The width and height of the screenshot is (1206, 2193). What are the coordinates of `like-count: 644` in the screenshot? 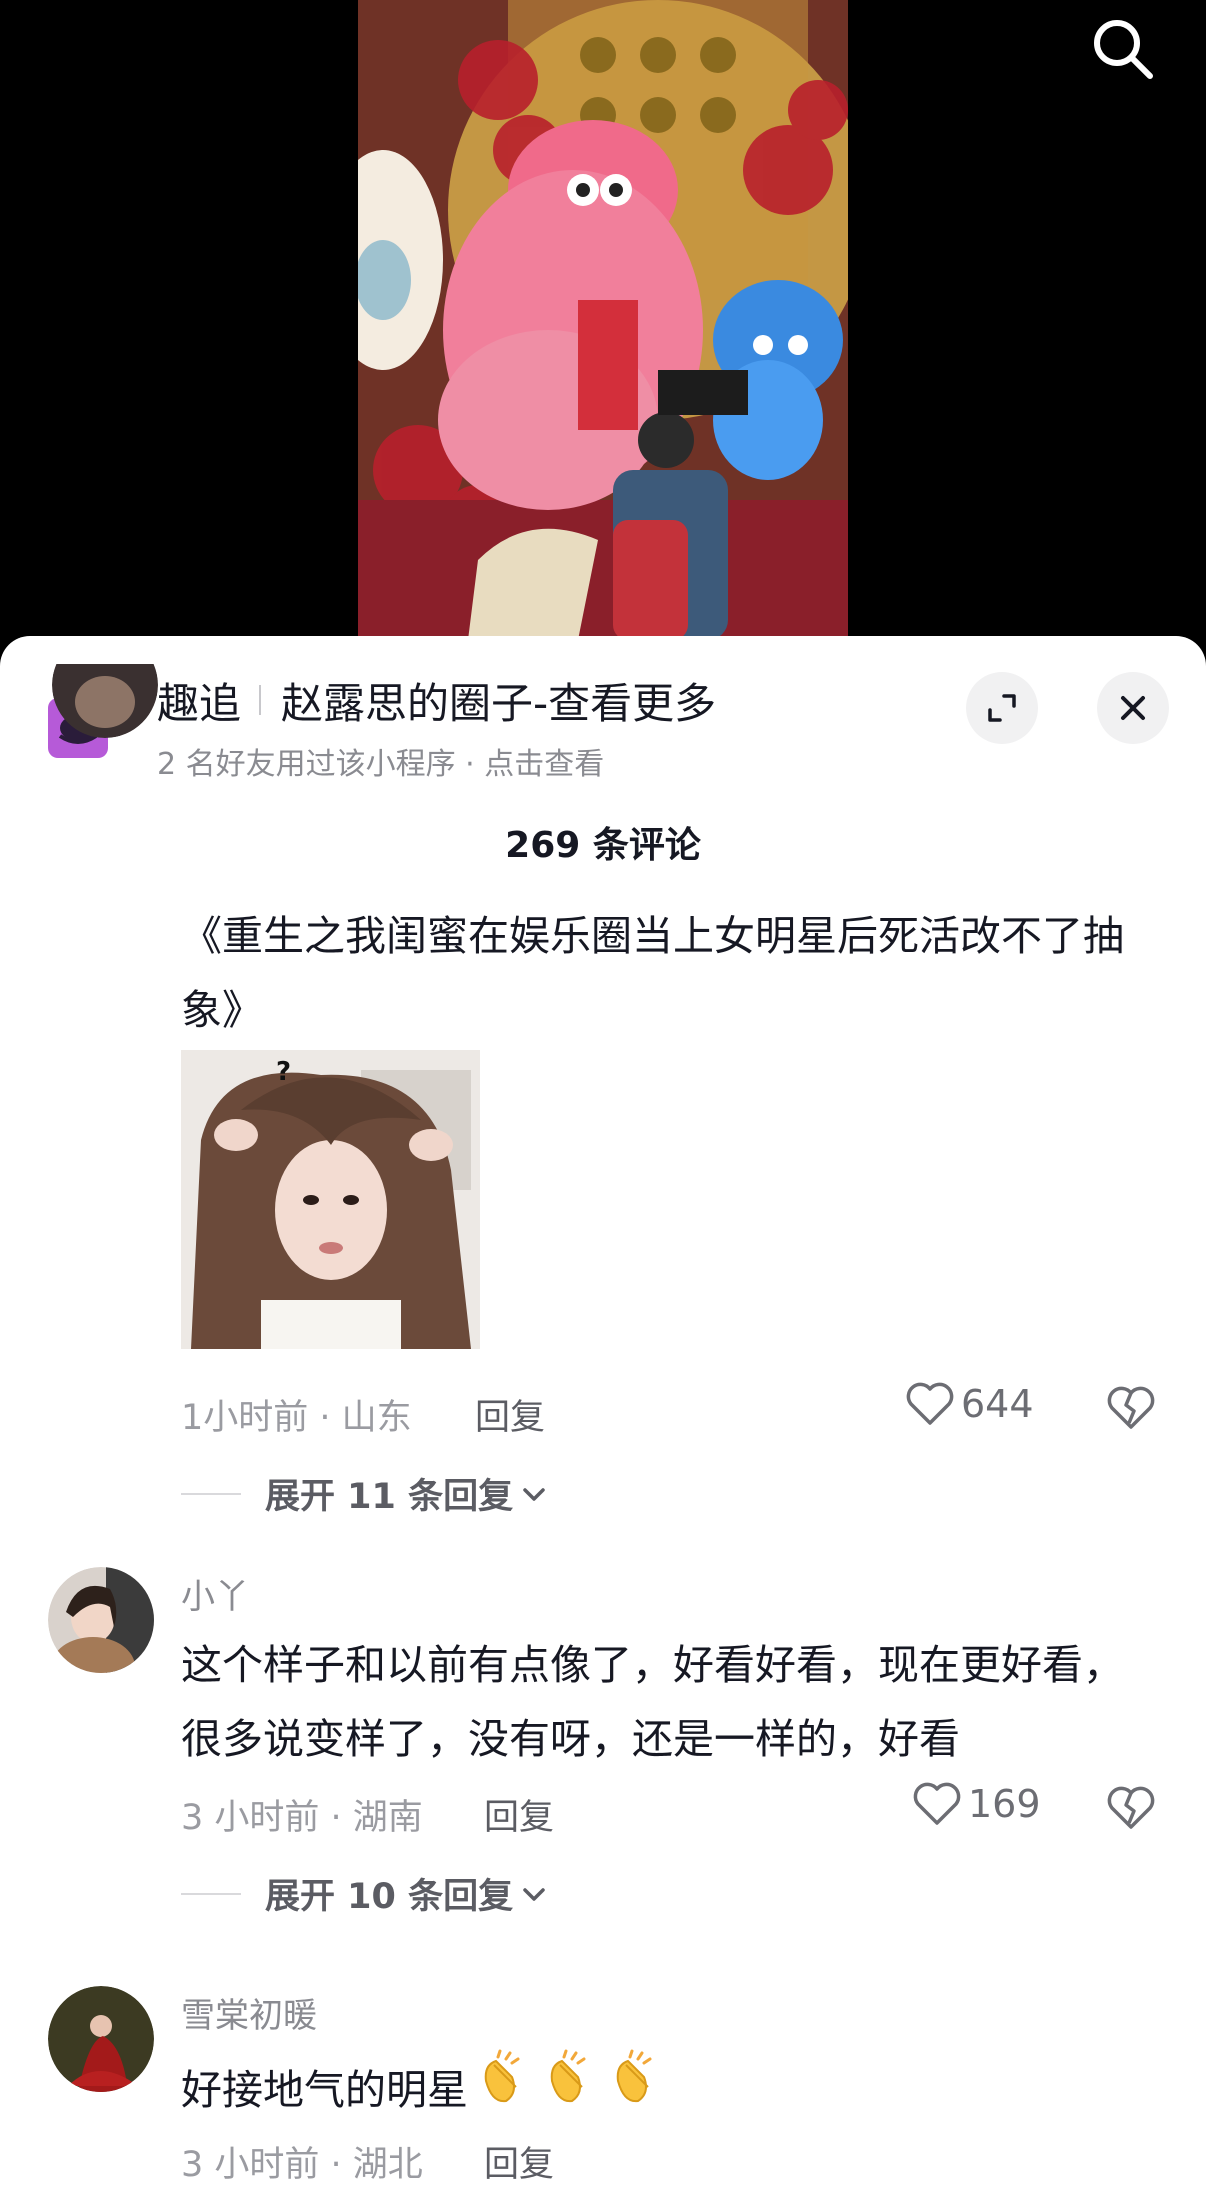 It's located at (997, 1404).